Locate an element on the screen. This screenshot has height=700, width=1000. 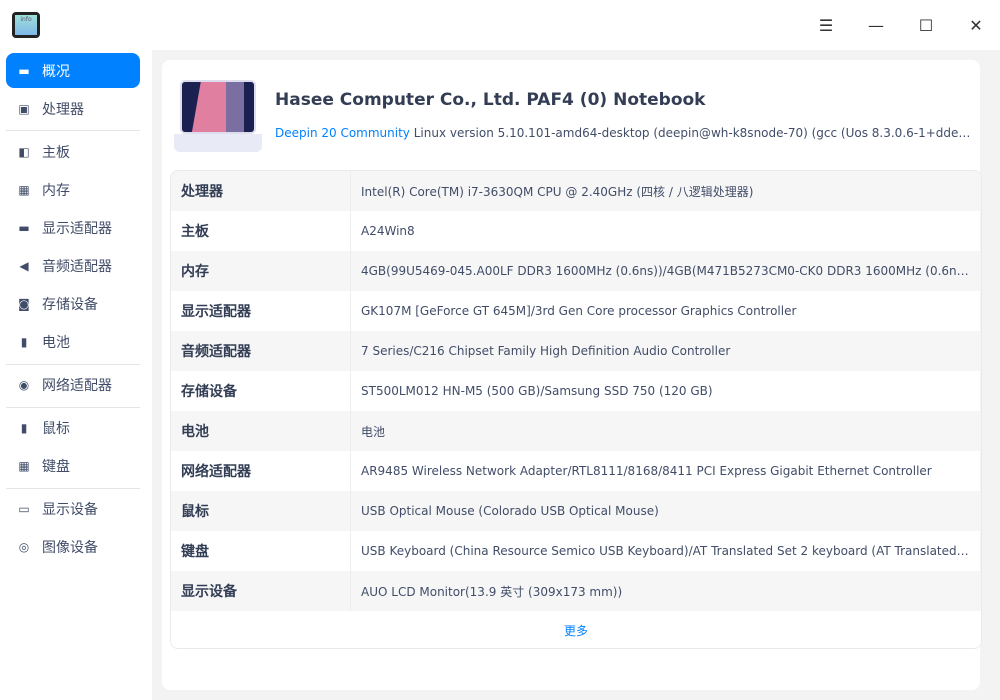
row-key: 音频适配器 is located at coordinates (261, 351).